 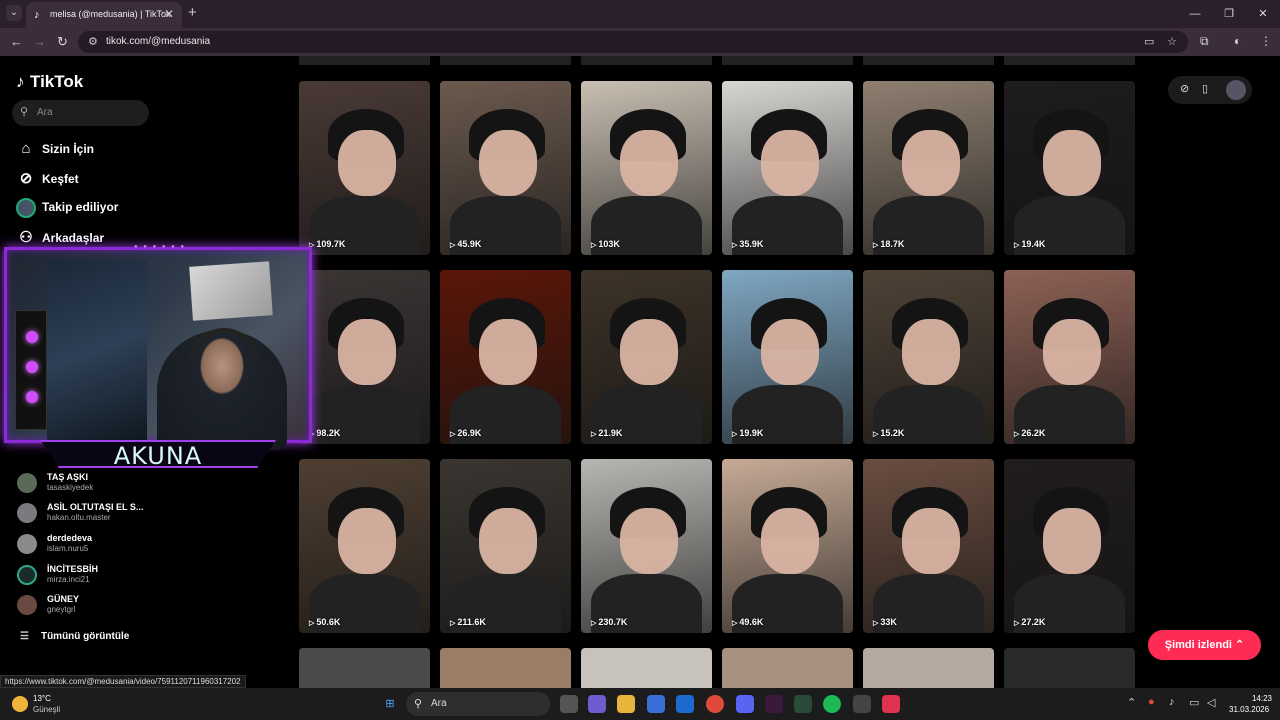 I want to click on browser-tab: ♪ melisa (@medusania) | TikTok ✕, so click(x=104, y=15).